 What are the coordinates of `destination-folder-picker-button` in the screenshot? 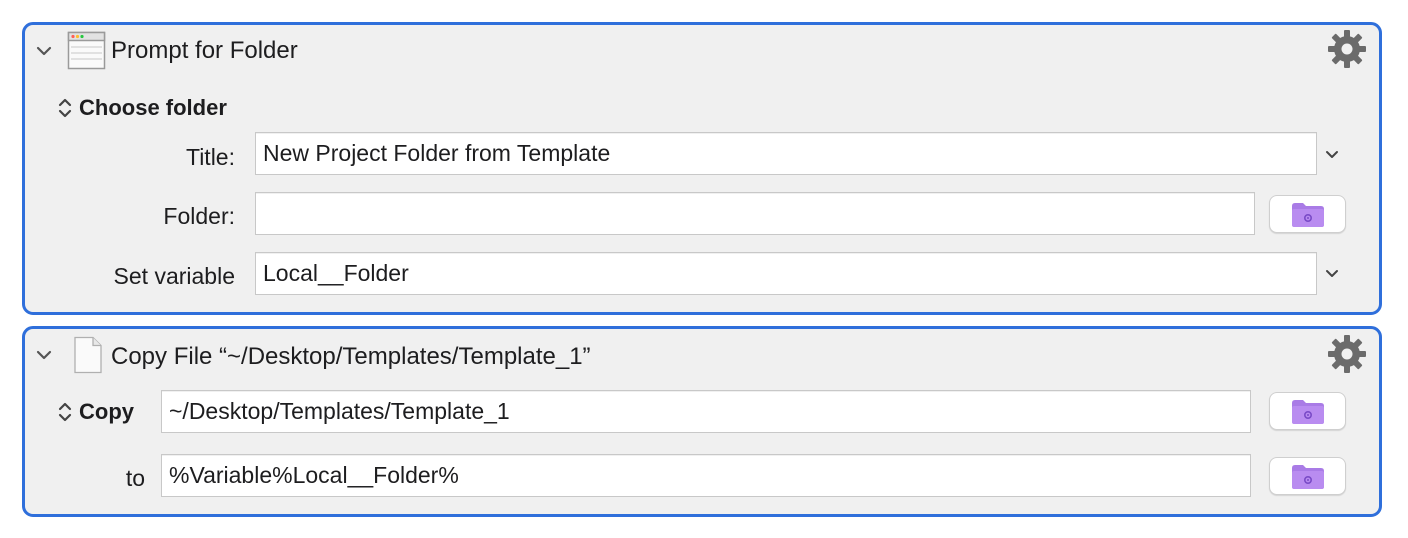 It's located at (1307, 476).